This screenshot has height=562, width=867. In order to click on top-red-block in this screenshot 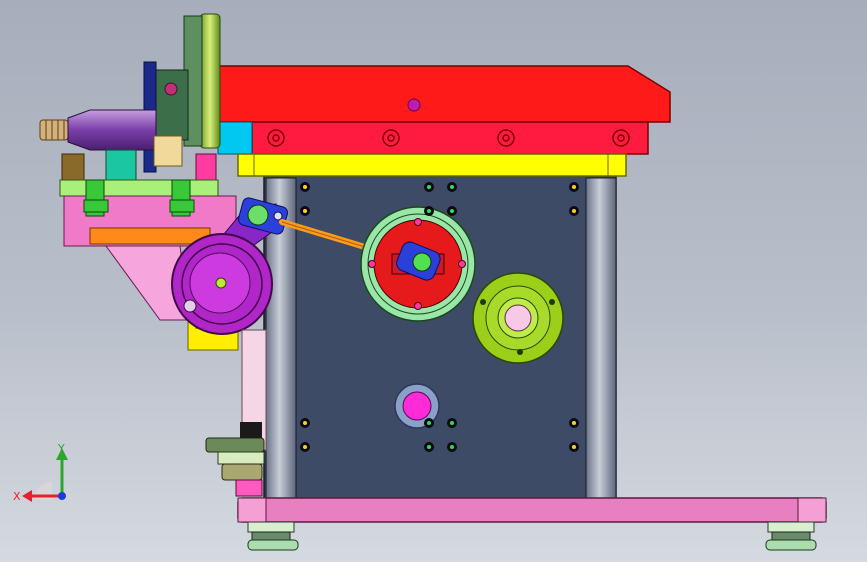, I will do `click(444, 94)`.